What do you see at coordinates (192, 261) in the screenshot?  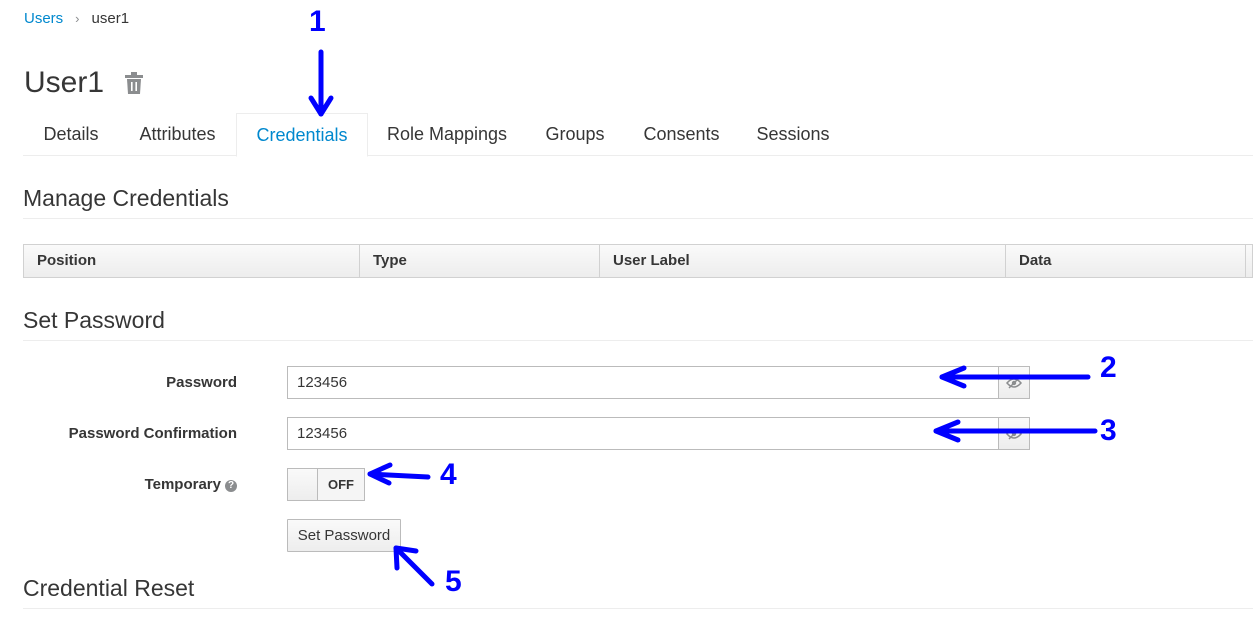 I see `column-header-position: Position` at bounding box center [192, 261].